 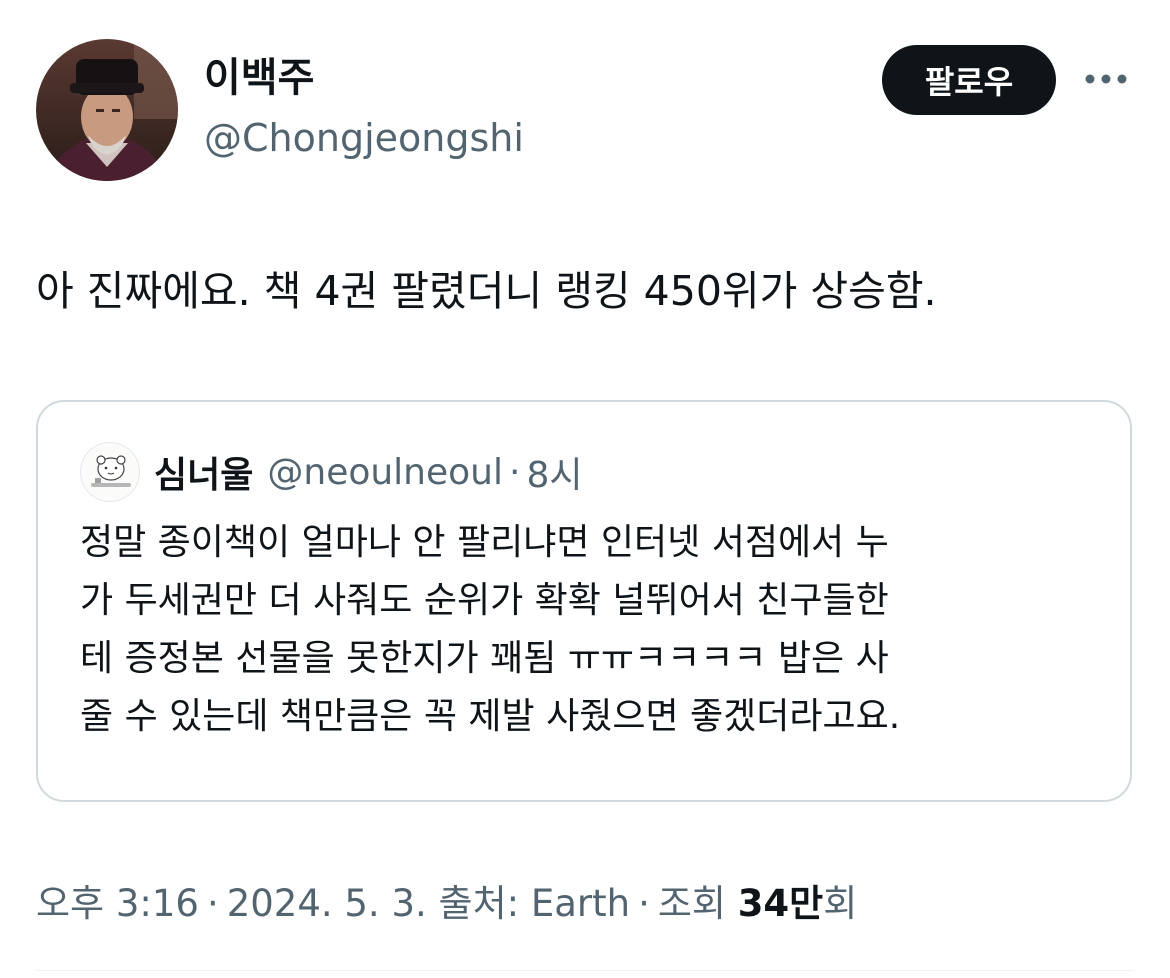 I want to click on quote-text-line: 가 두세권만 더 사줘도 순위가 확확 널뛰어서 친구들한, so click(x=484, y=600).